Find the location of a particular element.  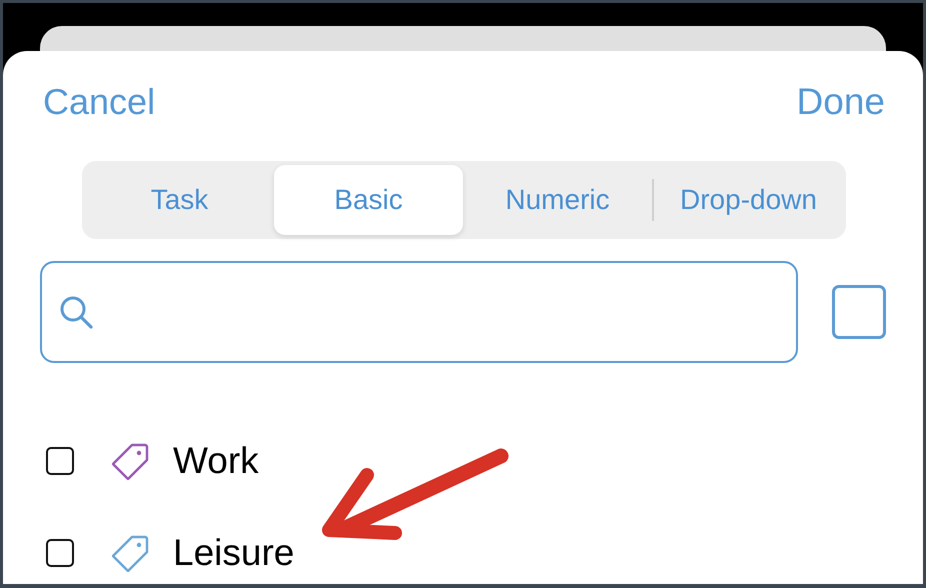

search-field is located at coordinates (419, 312).